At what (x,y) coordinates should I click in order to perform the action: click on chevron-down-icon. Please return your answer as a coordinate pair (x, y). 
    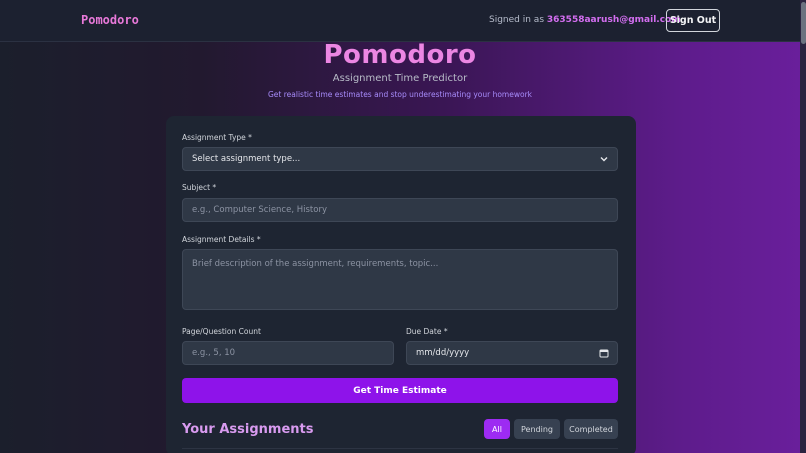
    Looking at the image, I should click on (604, 159).